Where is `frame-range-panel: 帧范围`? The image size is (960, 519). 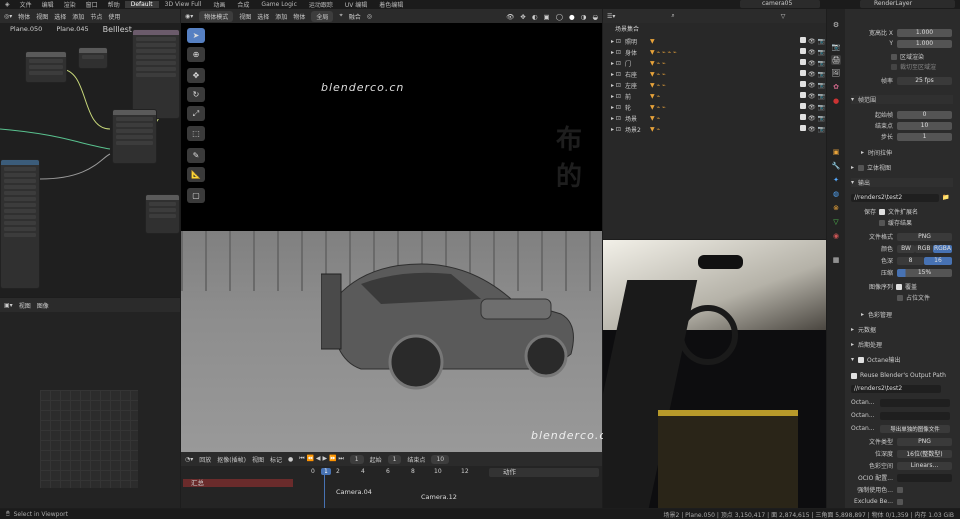
frame-range-panel: 帧范围 is located at coordinates (867, 99).